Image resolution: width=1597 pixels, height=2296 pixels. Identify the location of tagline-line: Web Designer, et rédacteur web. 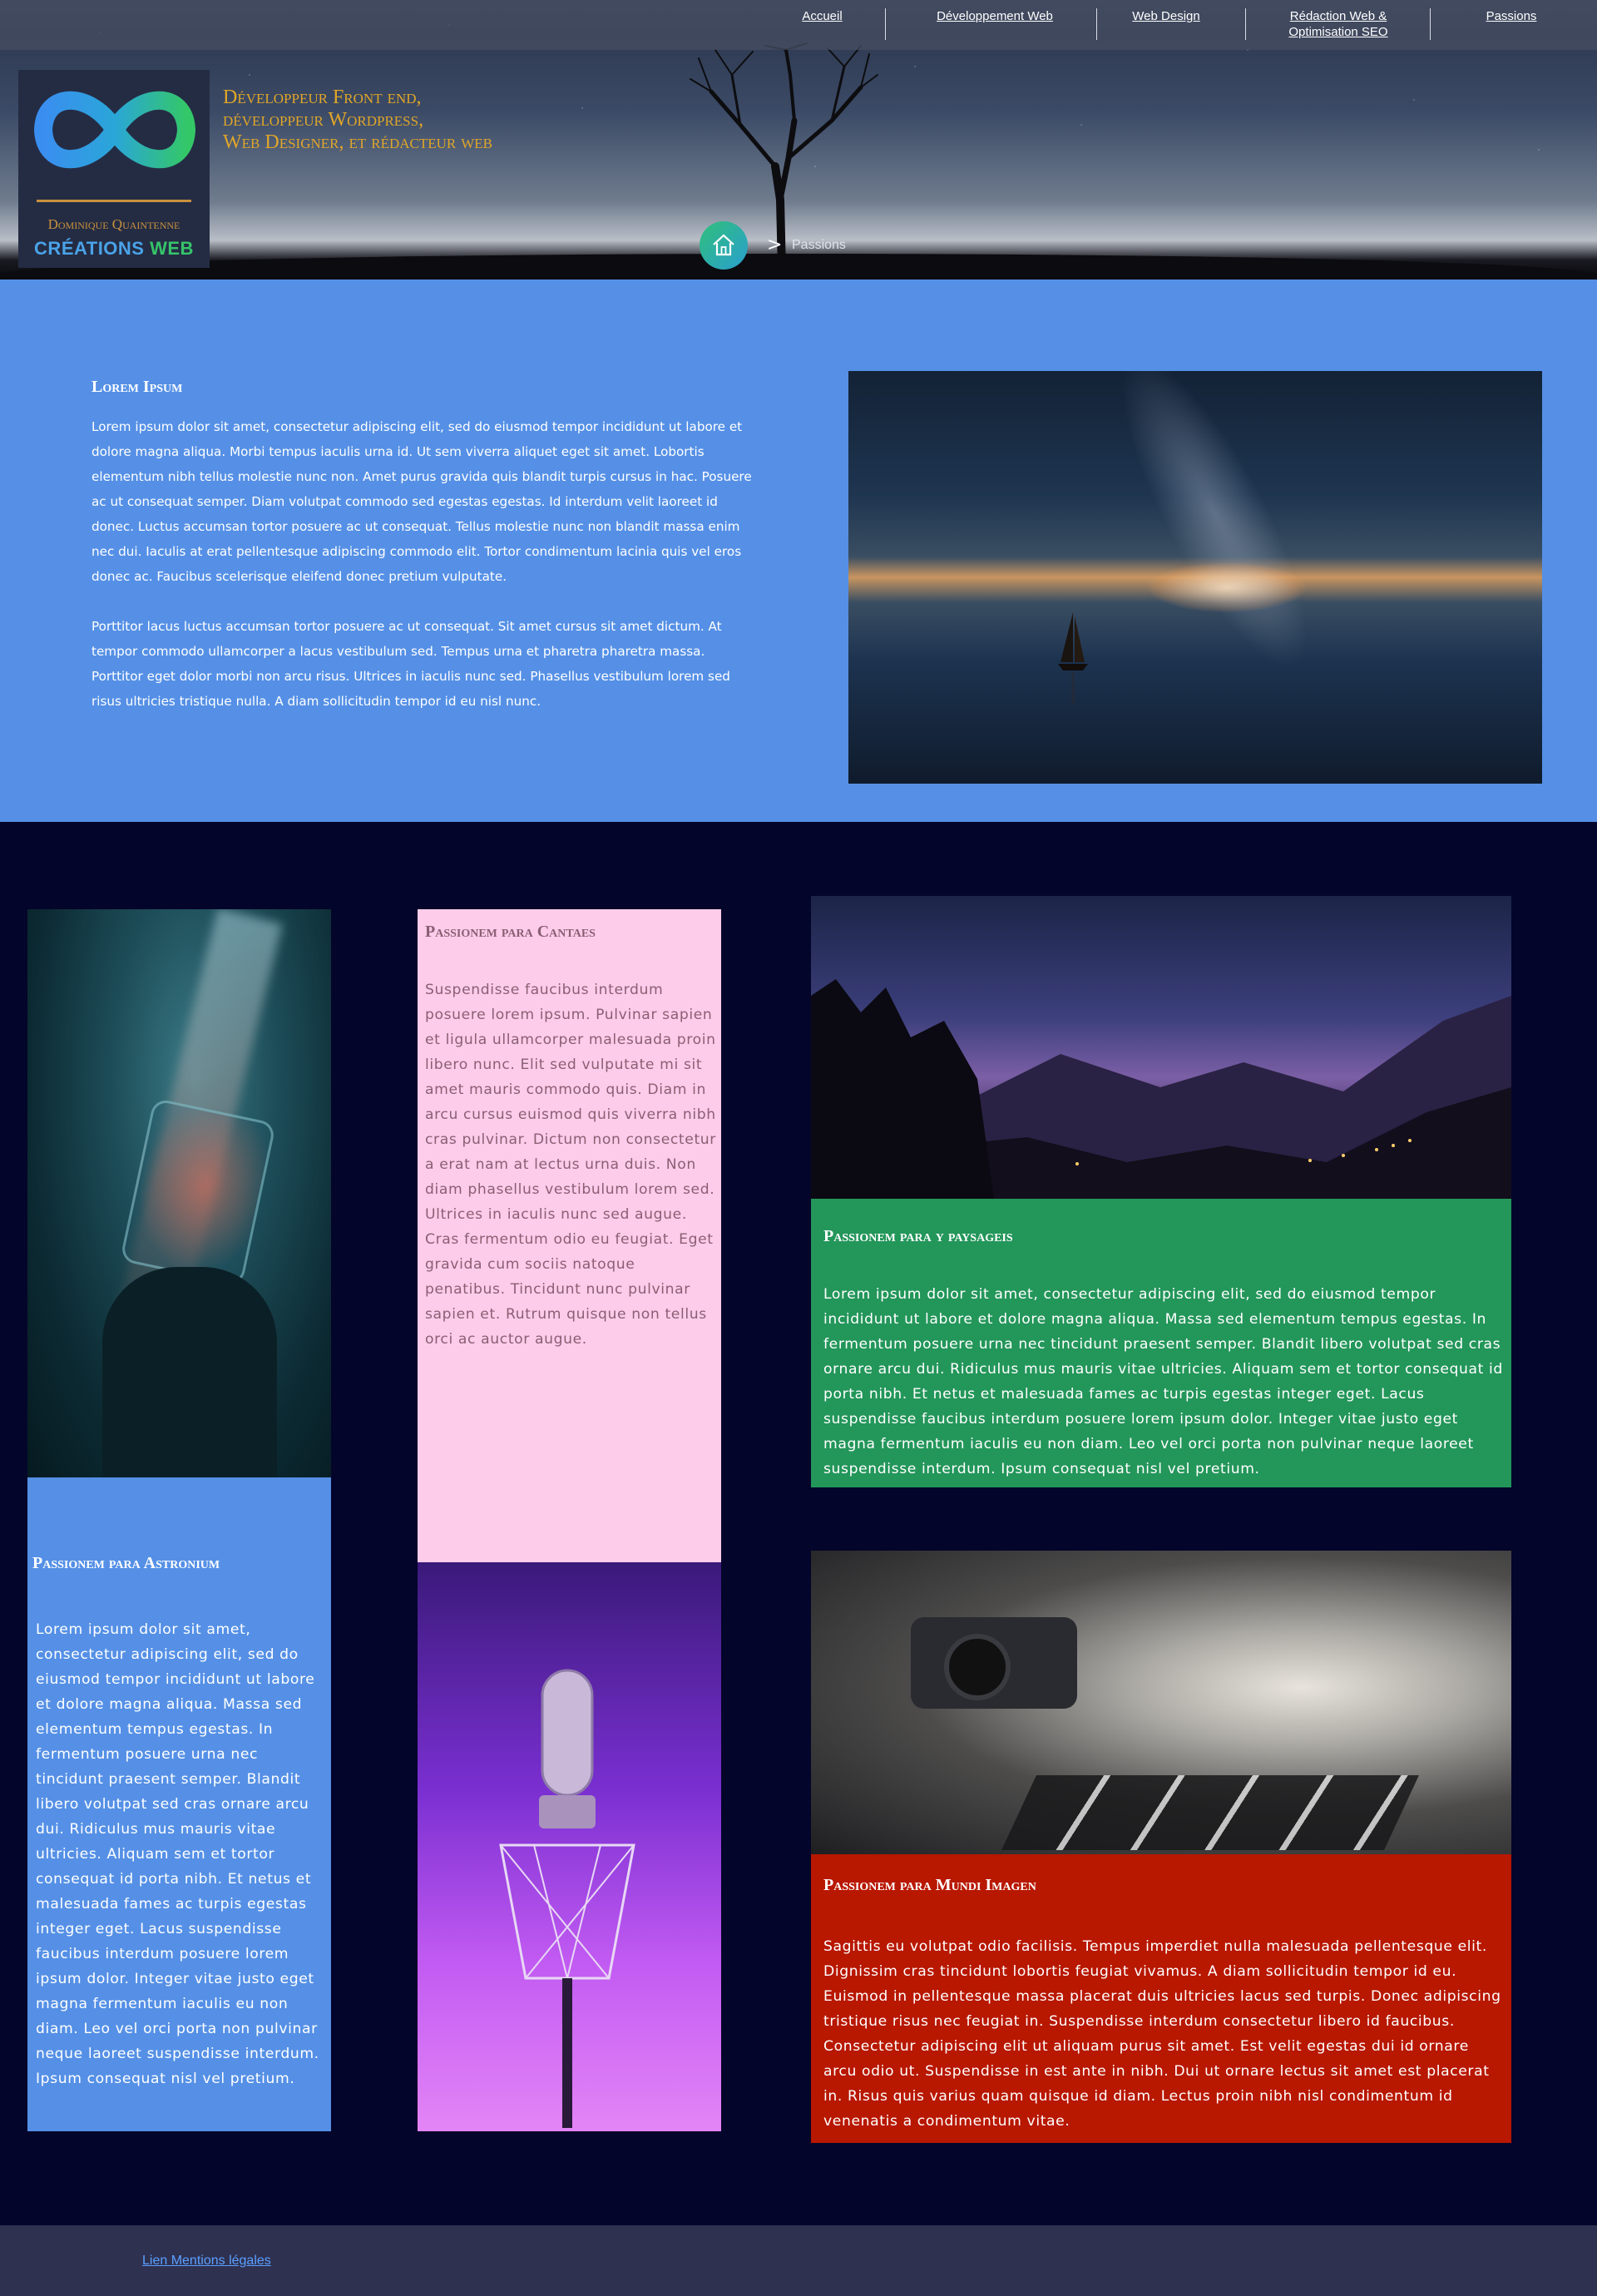
(358, 142).